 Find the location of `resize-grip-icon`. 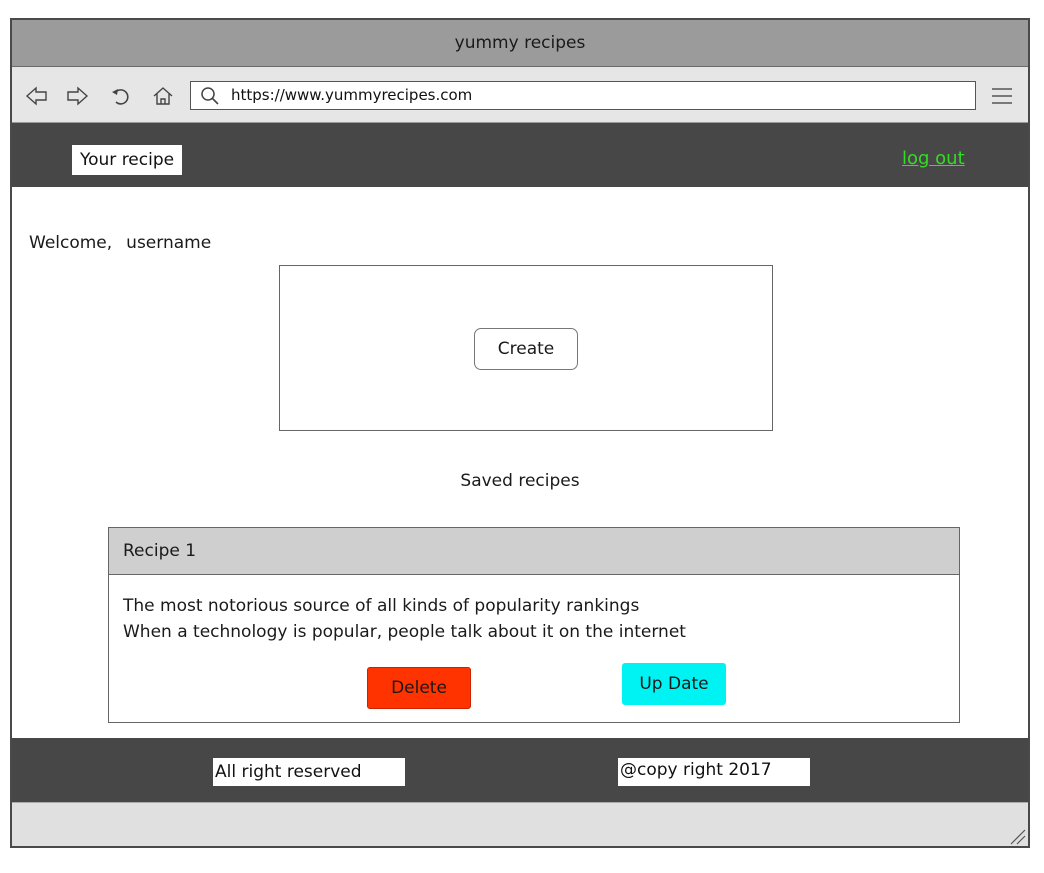

resize-grip-icon is located at coordinates (1017, 836).